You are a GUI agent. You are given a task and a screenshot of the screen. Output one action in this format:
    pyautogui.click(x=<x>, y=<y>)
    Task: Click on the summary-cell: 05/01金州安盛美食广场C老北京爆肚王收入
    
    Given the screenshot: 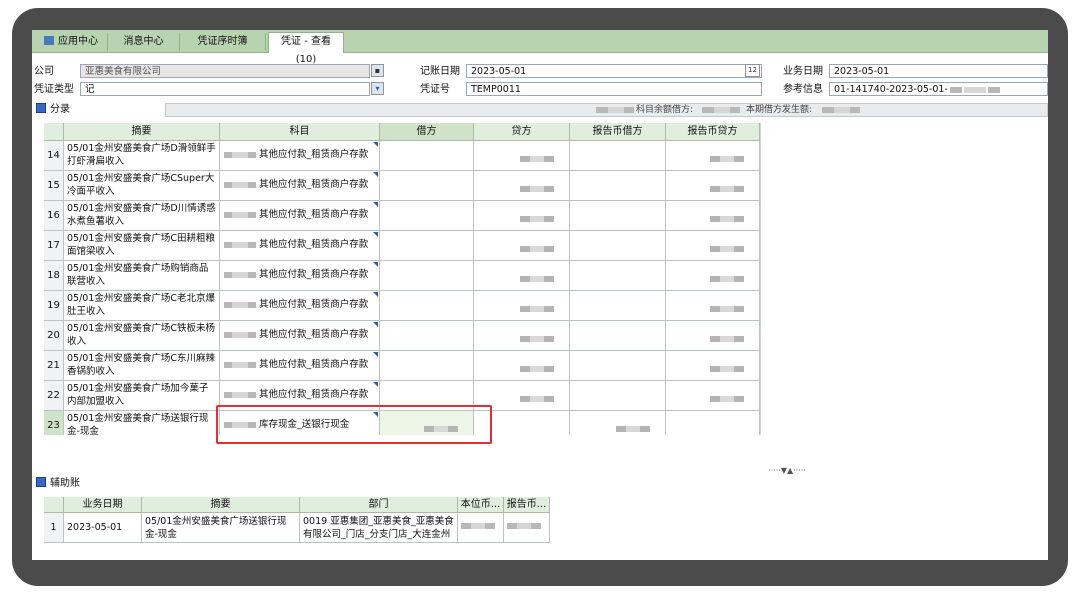 What is the action you would take?
    pyautogui.click(x=142, y=306)
    